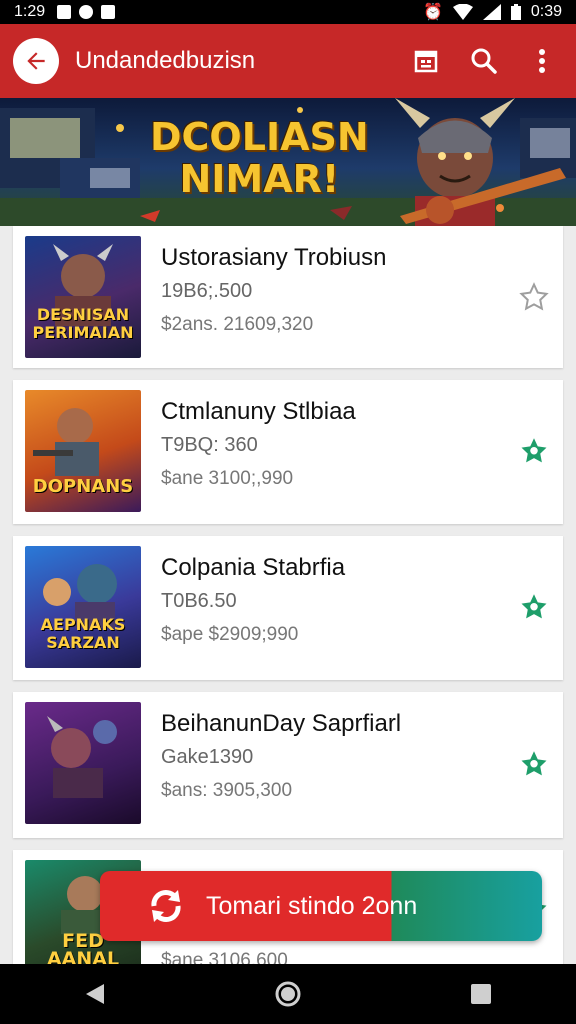  Describe the element at coordinates (209, 445) in the screenshot. I see `item-subtitle: T9BQ: 360` at that location.